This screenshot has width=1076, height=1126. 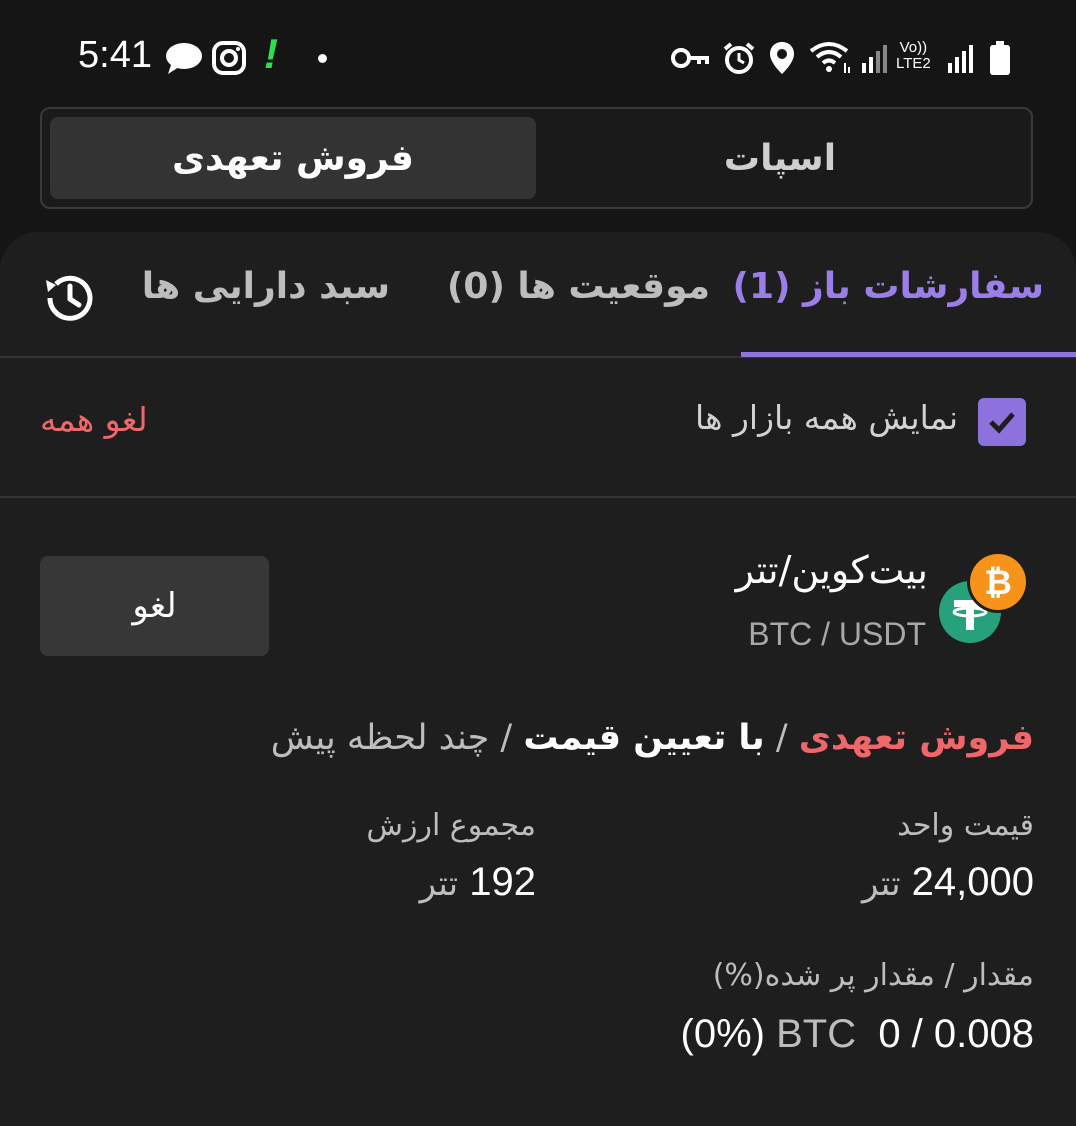 I want to click on history-icon, so click(x=70, y=298).